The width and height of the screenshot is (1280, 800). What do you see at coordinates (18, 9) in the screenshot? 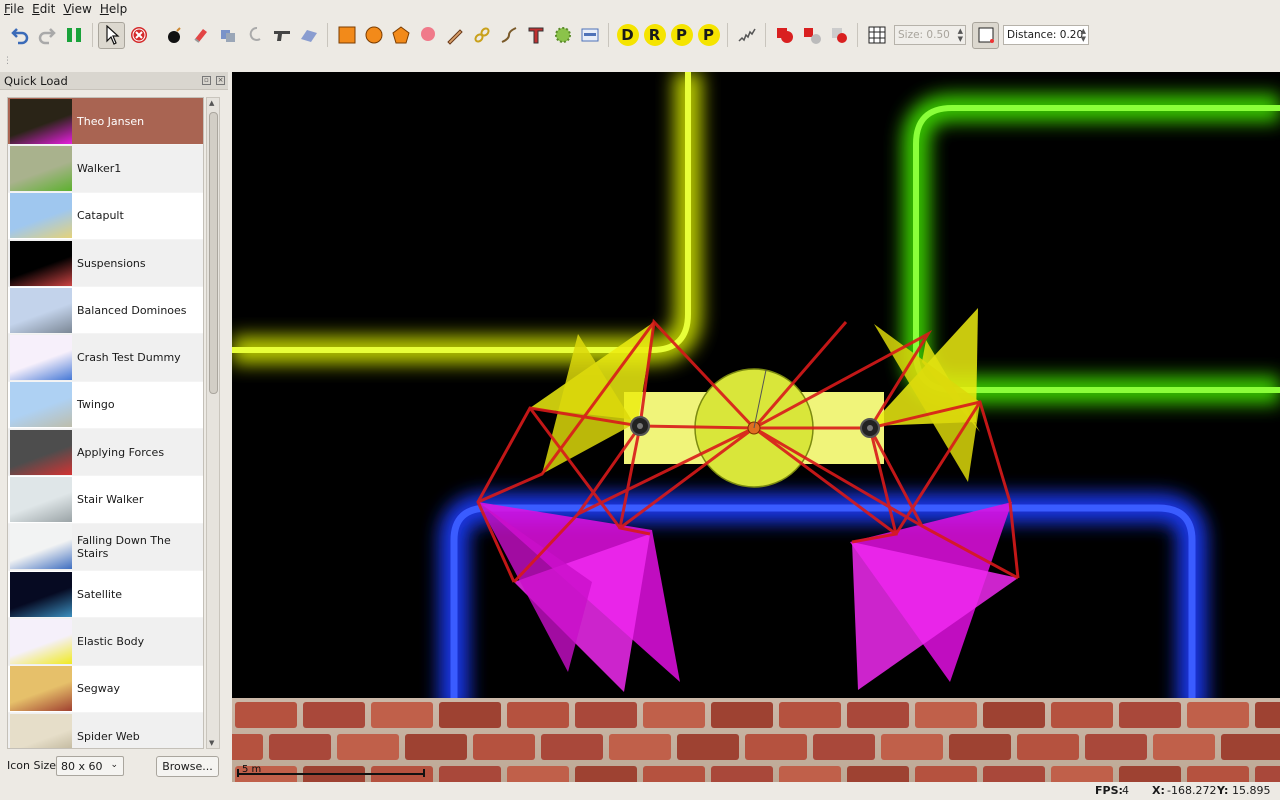
I see `menu-file: File` at bounding box center [18, 9].